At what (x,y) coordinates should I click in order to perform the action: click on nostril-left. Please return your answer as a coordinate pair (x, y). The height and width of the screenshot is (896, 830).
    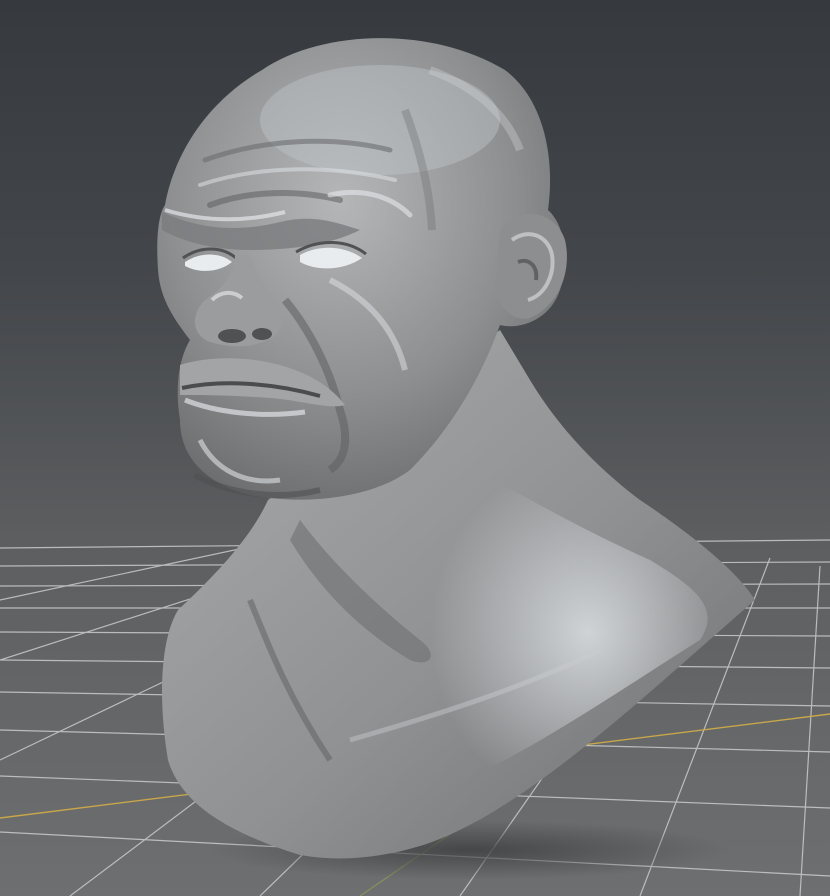
    Looking at the image, I should click on (232, 336).